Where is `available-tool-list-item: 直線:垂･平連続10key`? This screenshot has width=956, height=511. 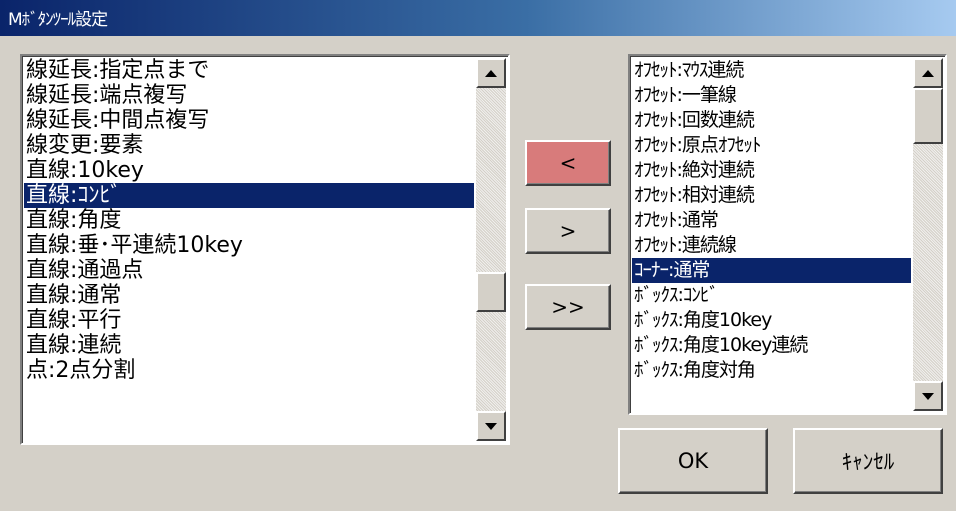 available-tool-list-item: 直線:垂･平連続10key is located at coordinates (249, 245).